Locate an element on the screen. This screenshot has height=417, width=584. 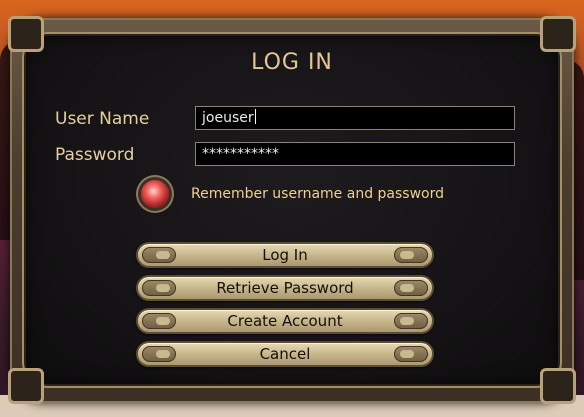
retrieve-password-button-label: Retrieve Password is located at coordinates (285, 288).